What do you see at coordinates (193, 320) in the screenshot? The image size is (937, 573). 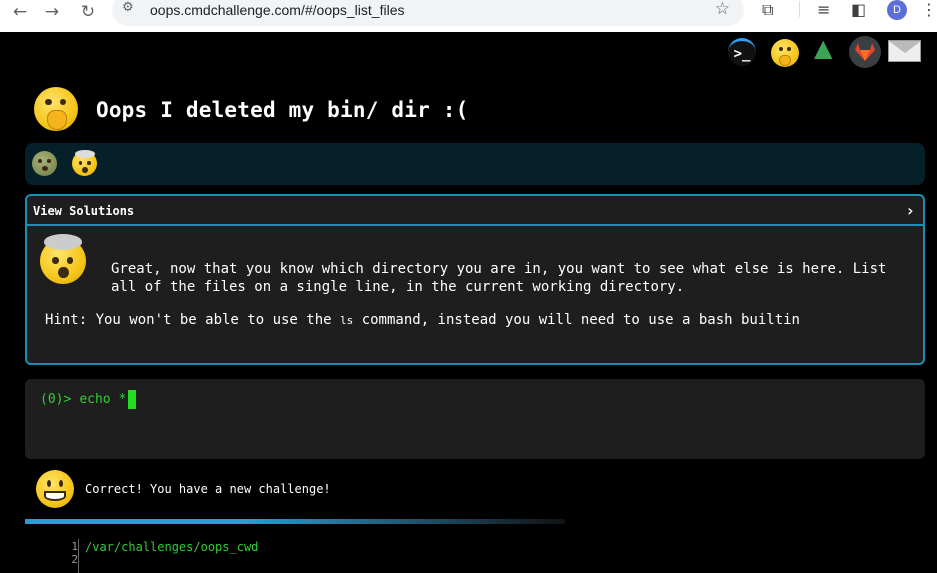 I see `hint-prefix: Hint: You won't be able to use the` at bounding box center [193, 320].